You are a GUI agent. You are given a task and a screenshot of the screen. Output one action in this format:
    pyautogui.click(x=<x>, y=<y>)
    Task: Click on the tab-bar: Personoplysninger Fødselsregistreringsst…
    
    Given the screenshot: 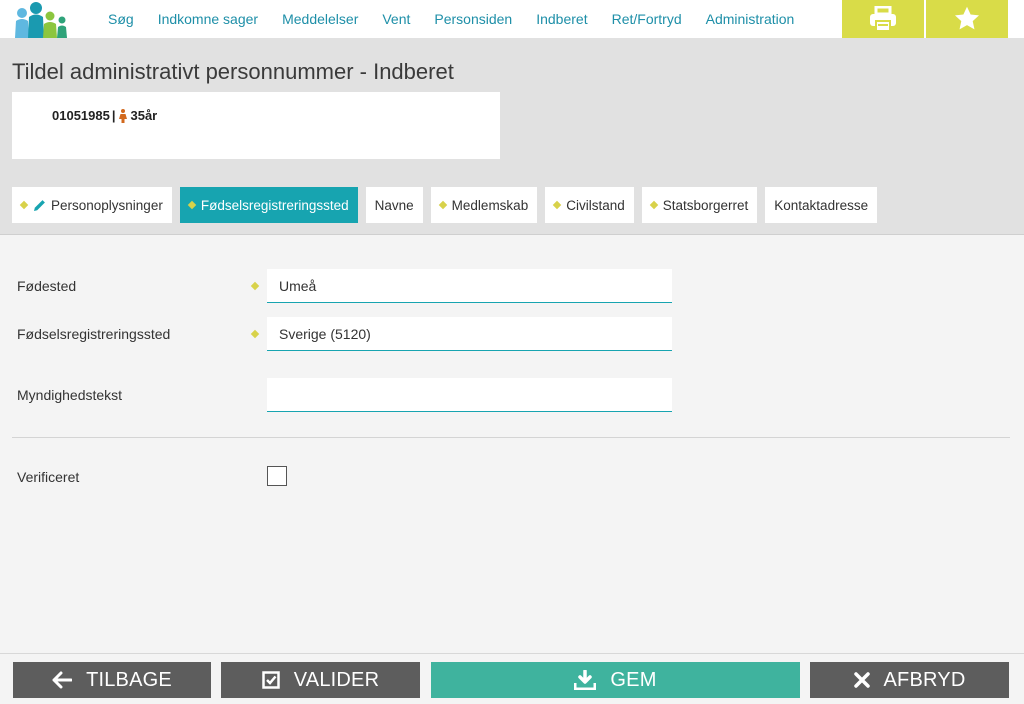 What is the action you would take?
    pyautogui.click(x=448, y=205)
    